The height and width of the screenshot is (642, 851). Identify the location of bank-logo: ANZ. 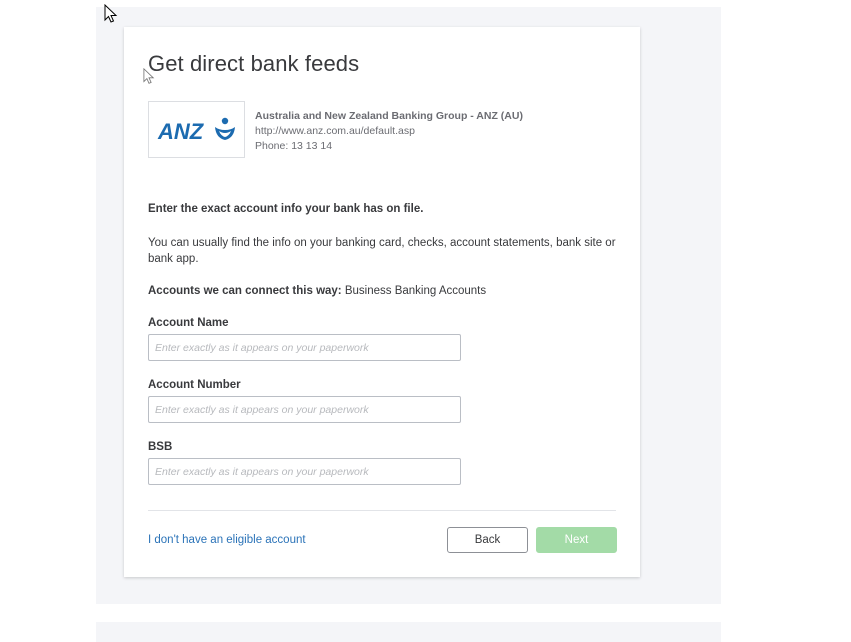
(196, 129).